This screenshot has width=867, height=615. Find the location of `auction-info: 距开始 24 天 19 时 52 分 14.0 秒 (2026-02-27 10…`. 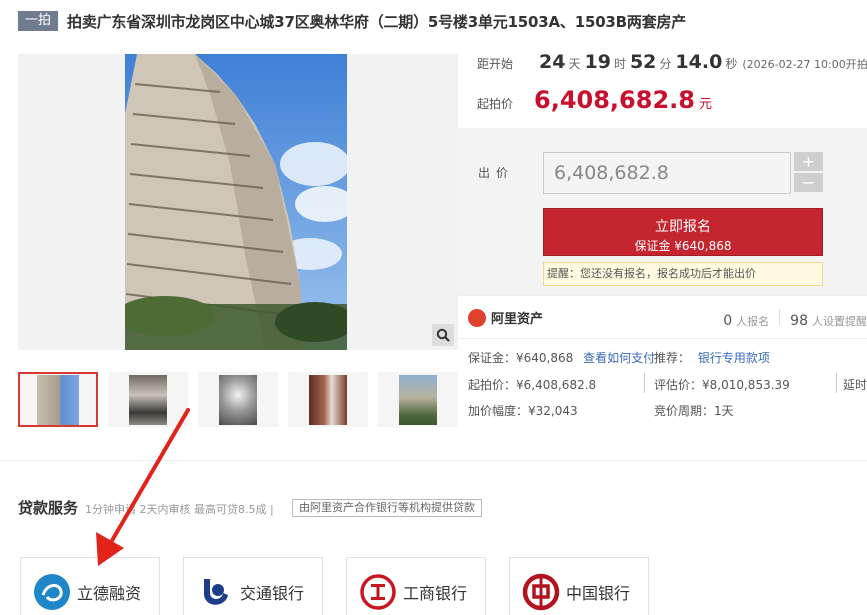

auction-info: 距开始 24 天 19 时 52 分 14.0 秒 (2026-02-27 10… is located at coordinates (662, 84).